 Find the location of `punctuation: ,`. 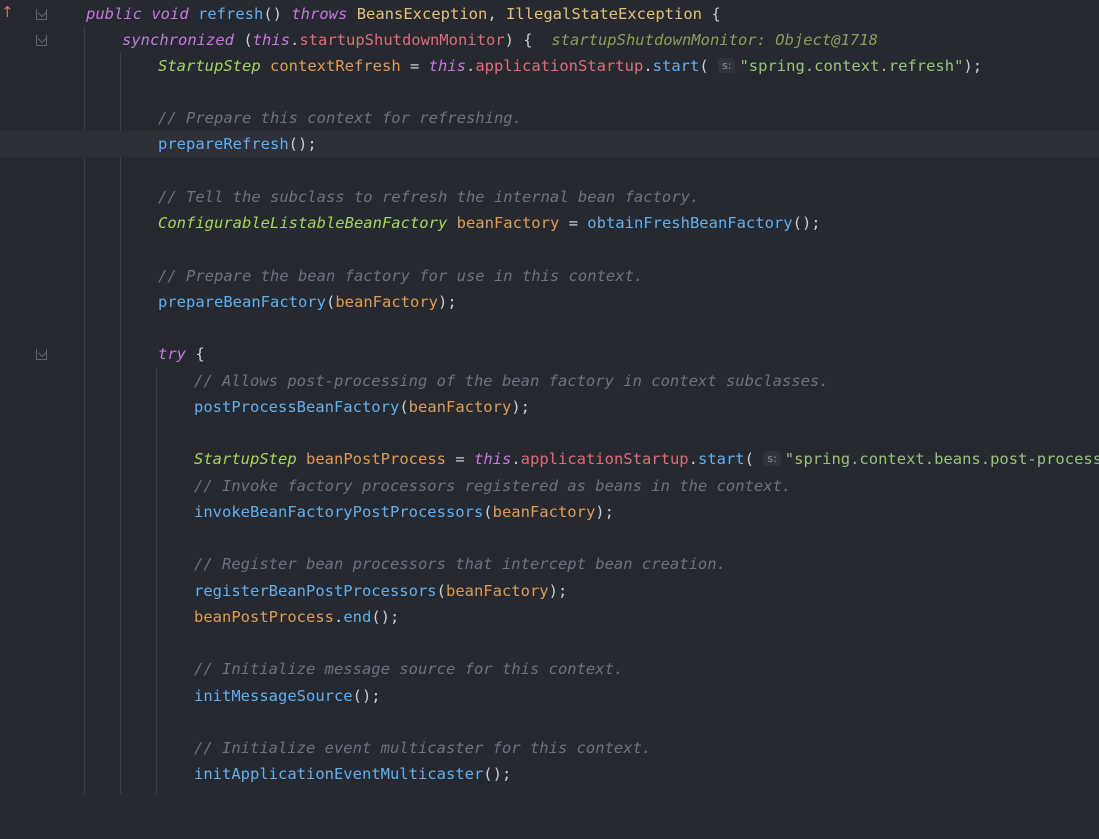

punctuation: , is located at coordinates (497, 14).